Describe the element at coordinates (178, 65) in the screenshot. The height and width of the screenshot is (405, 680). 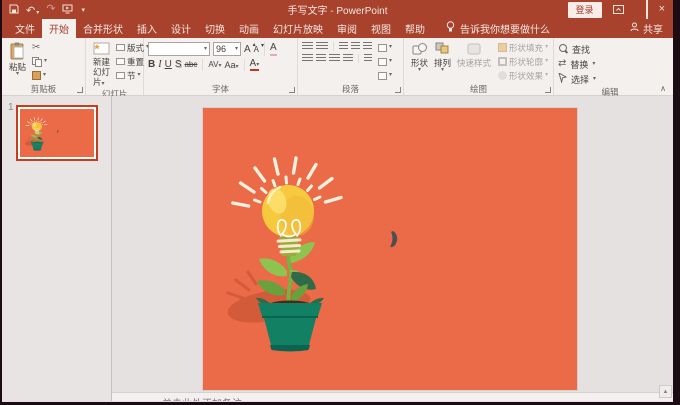
I see `text-shadow-button: S` at that location.